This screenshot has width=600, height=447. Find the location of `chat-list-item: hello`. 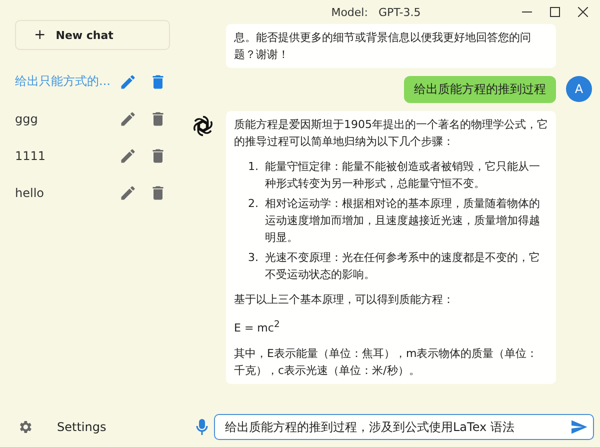

chat-list-item: hello is located at coordinates (100, 192).